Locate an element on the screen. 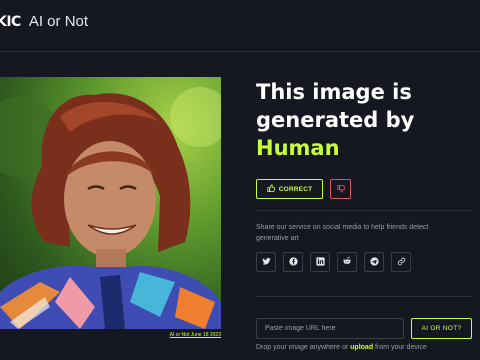 Image resolution: width=480 pixels, height=360 pixels. upload-link: upload is located at coordinates (361, 347).